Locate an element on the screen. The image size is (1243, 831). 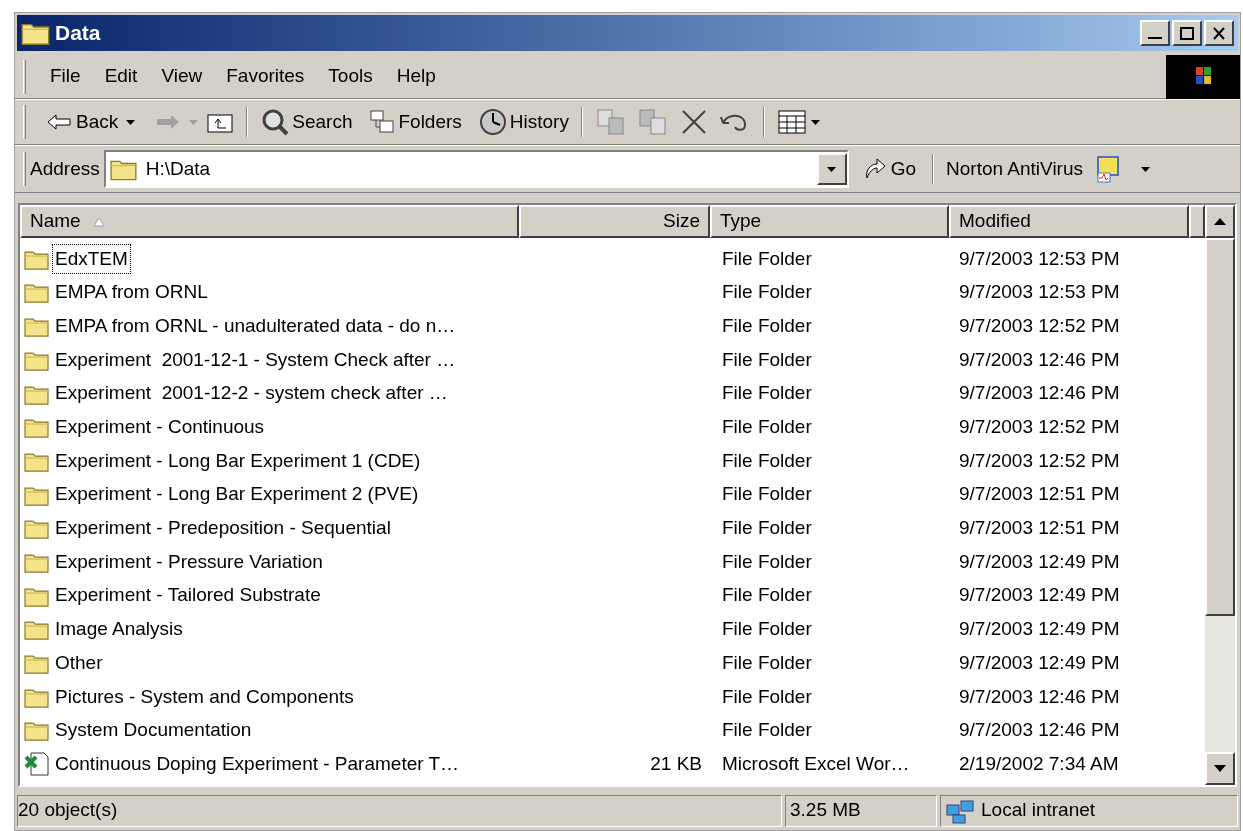
windows-logo-icon is located at coordinates (1203, 76).